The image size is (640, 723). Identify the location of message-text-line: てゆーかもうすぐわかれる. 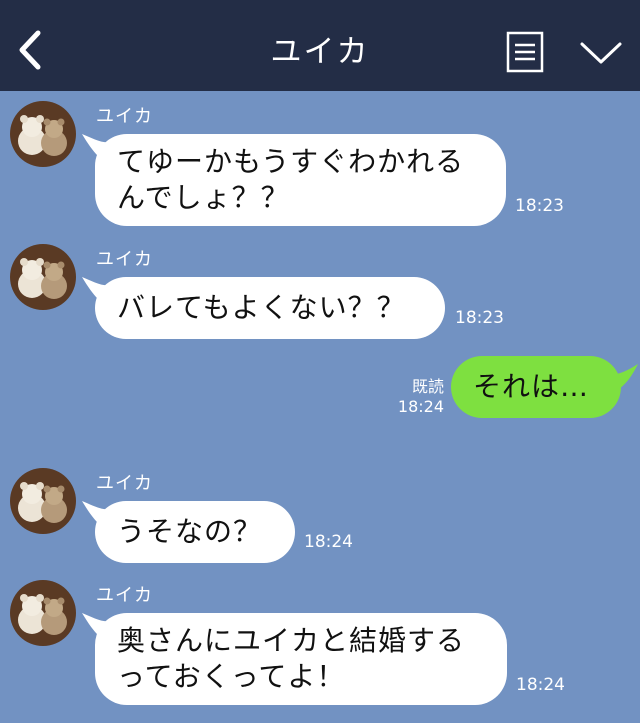
(291, 161).